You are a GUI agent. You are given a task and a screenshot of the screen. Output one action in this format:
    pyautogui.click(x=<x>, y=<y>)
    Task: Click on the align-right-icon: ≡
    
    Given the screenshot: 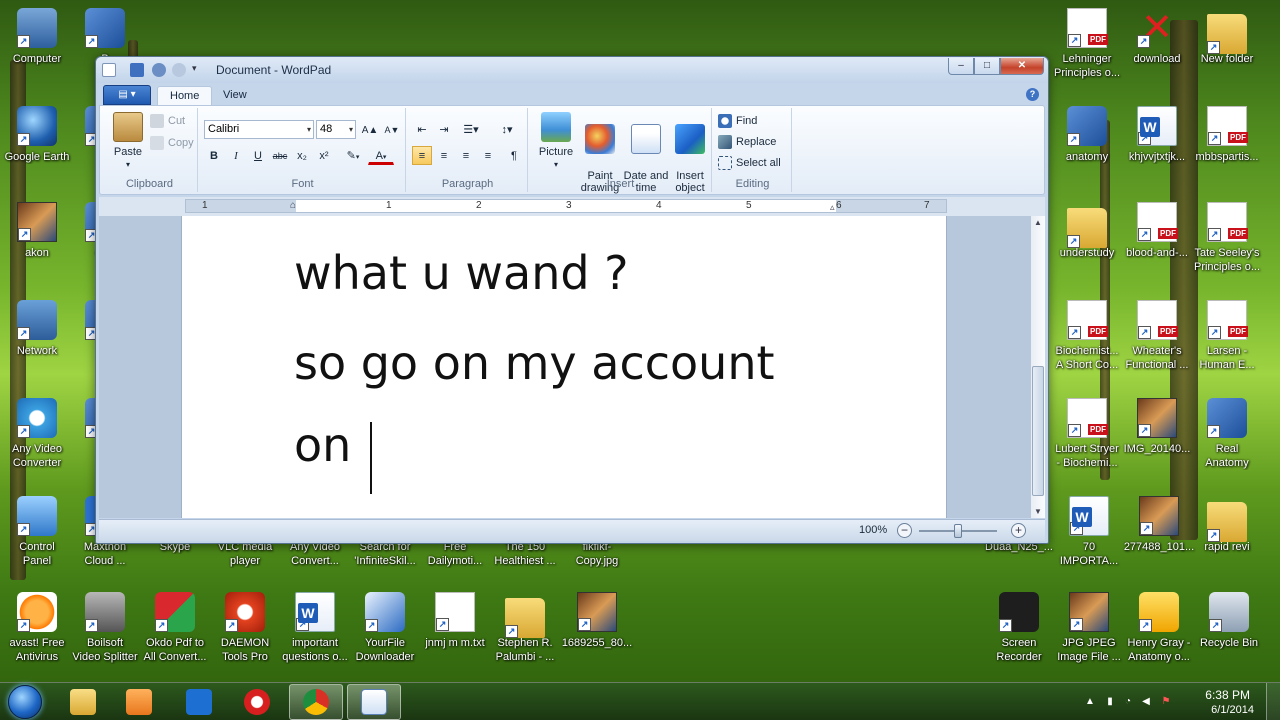 What is the action you would take?
    pyautogui.click(x=466, y=155)
    